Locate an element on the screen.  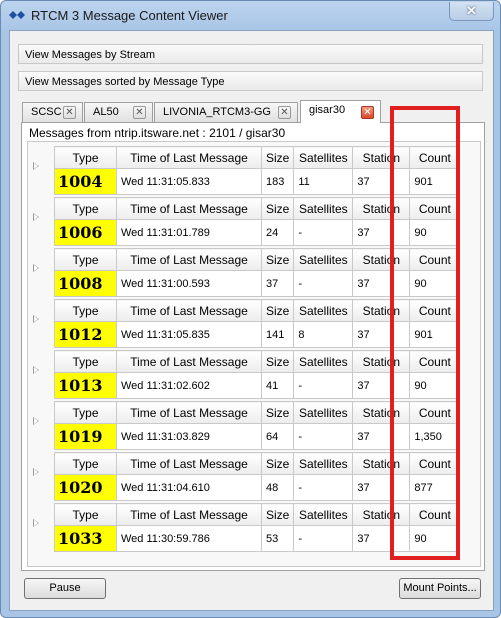
type-cell: 1008 is located at coordinates (85, 283).